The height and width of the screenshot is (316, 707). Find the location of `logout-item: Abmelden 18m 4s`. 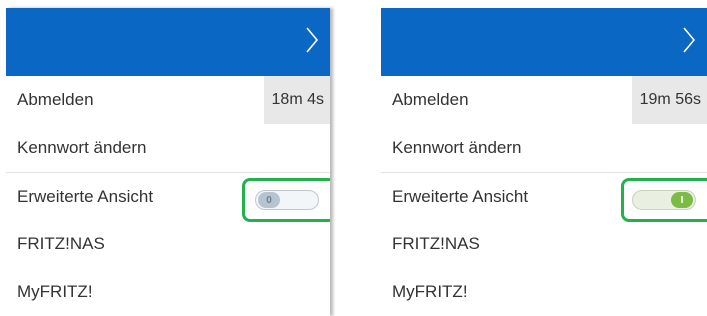

logout-item: Abmelden 18m 4s is located at coordinates (168, 100).